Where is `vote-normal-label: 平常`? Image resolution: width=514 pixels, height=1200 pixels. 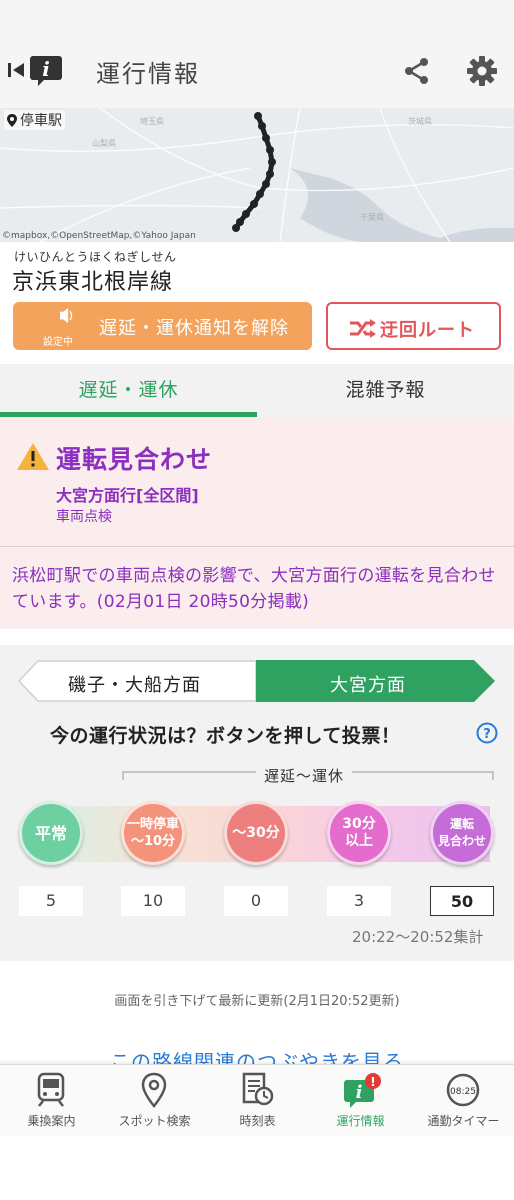
vote-normal-label: 平常 is located at coordinates (50, 833).